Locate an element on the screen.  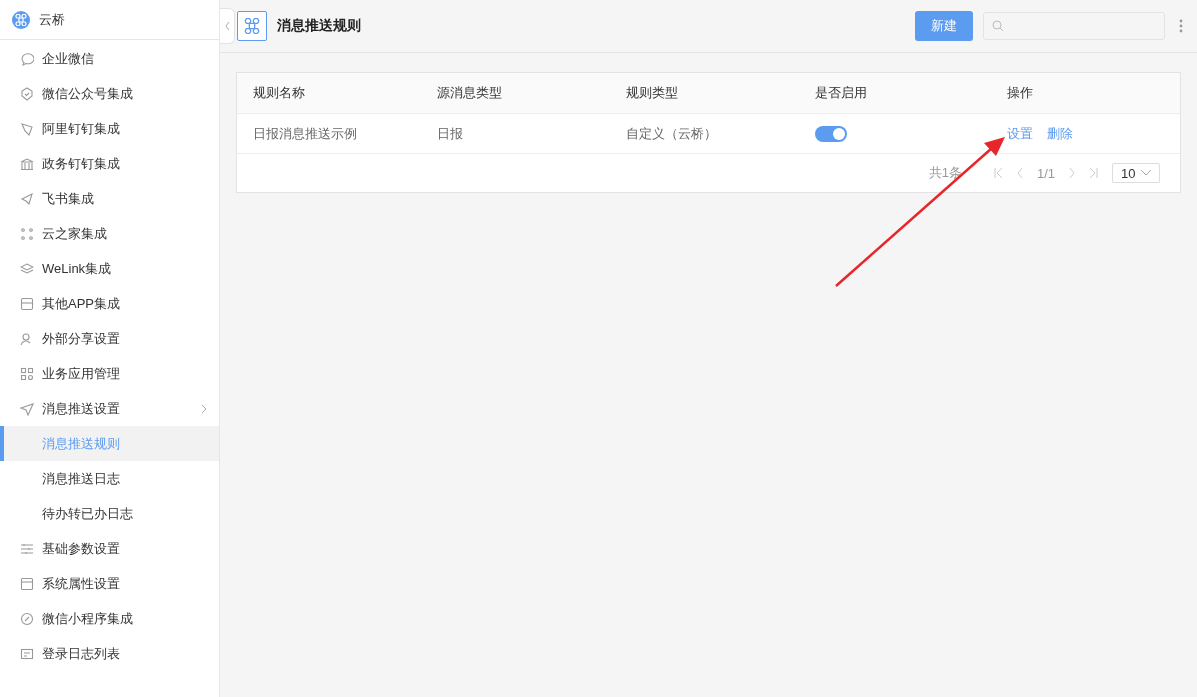
sidebar-item: 企业微信 is located at coordinates (109, 58).